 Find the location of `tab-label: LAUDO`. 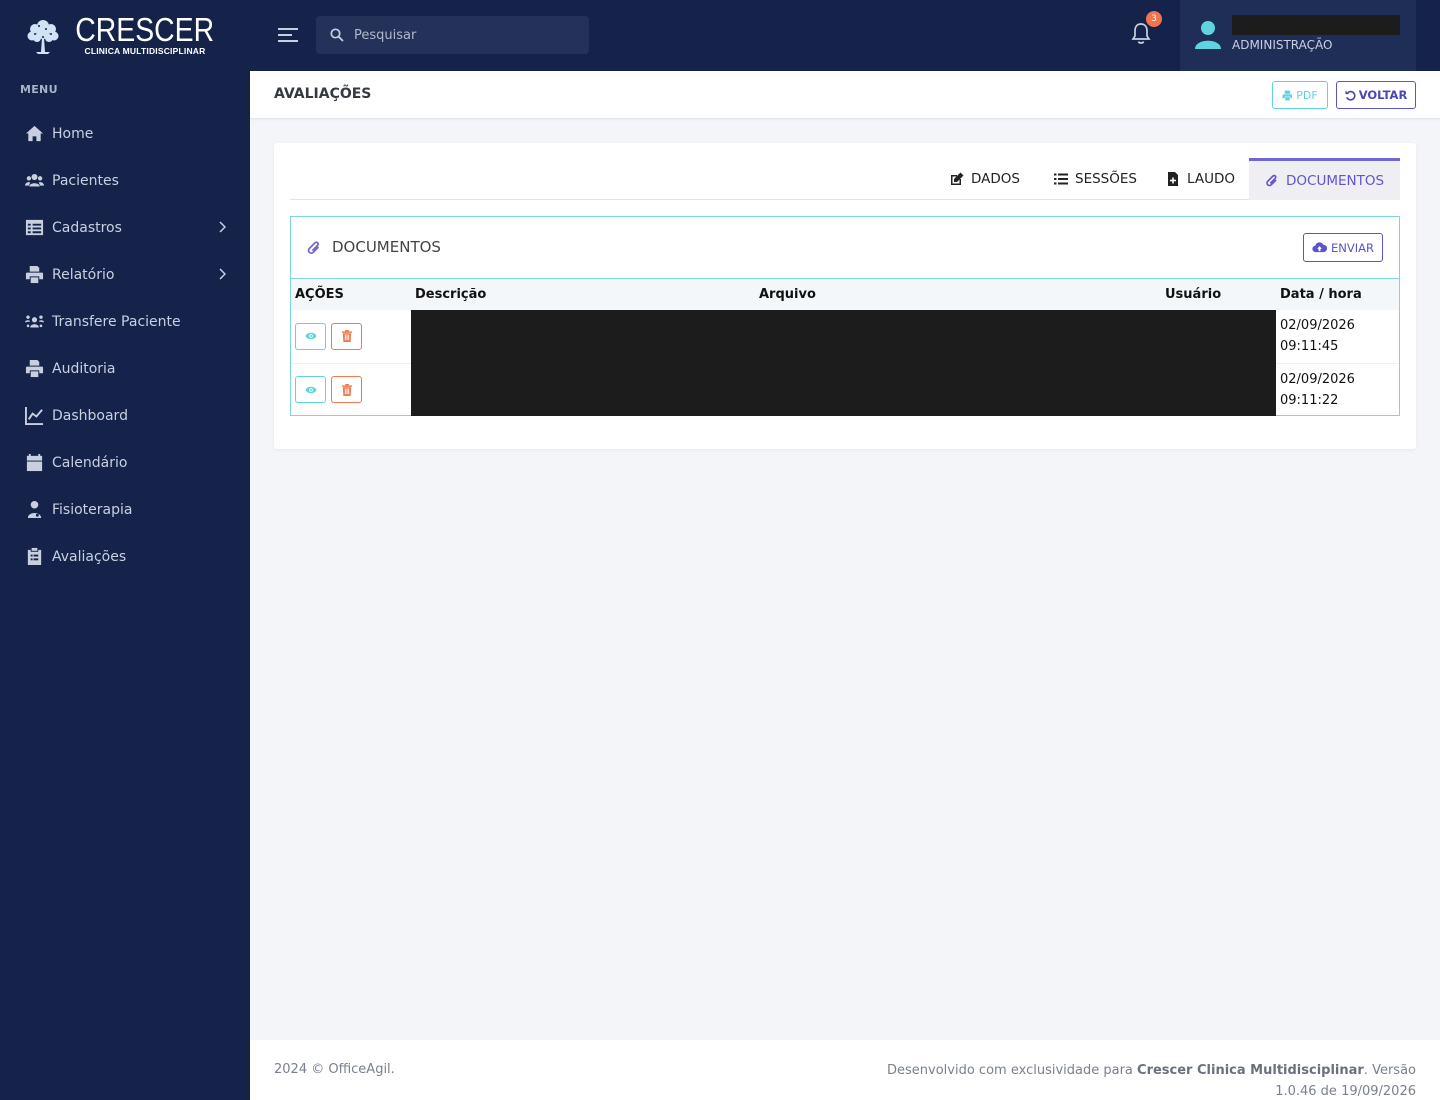

tab-label: LAUDO is located at coordinates (1211, 179).